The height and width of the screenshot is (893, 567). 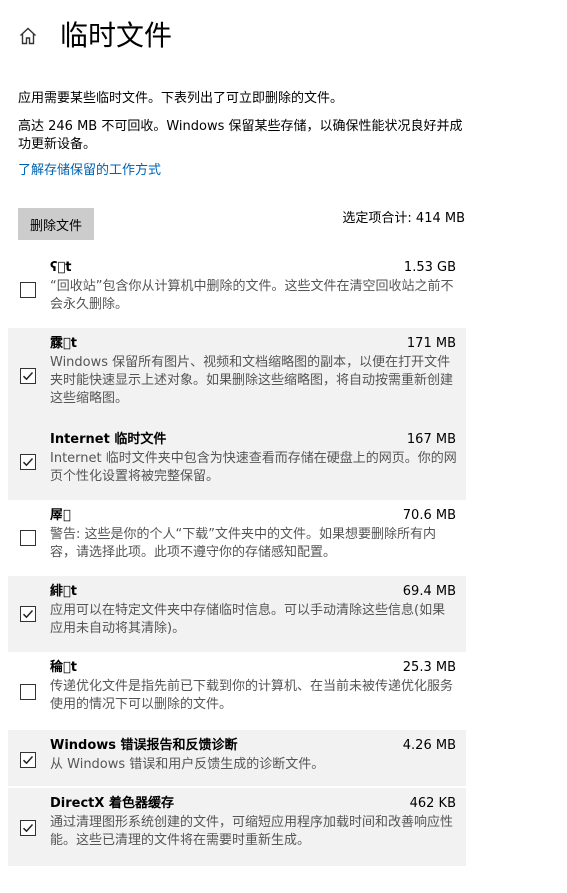 What do you see at coordinates (432, 803) in the screenshot?
I see `item-size: 462 KB` at bounding box center [432, 803].